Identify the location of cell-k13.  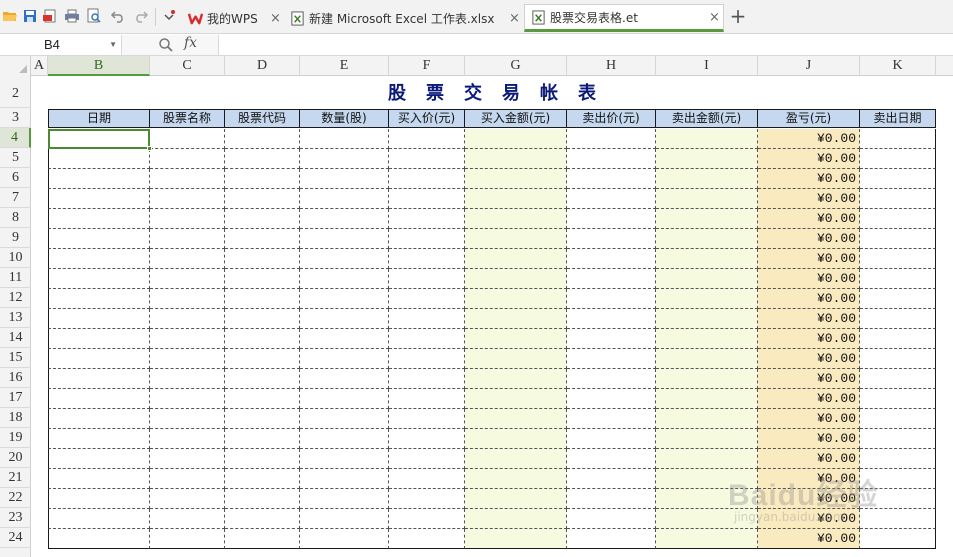
(898, 319).